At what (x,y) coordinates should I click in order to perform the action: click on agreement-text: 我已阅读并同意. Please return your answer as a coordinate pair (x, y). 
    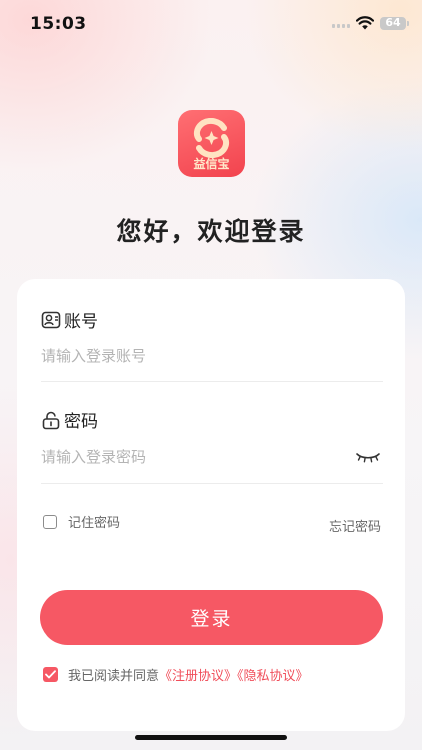
    Looking at the image, I should click on (114, 676).